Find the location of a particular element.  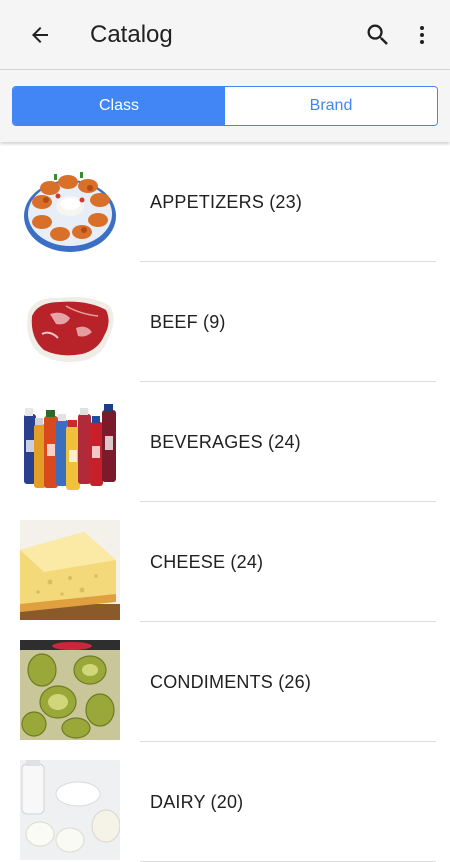

overflow-menu-button is located at coordinates (422, 35).